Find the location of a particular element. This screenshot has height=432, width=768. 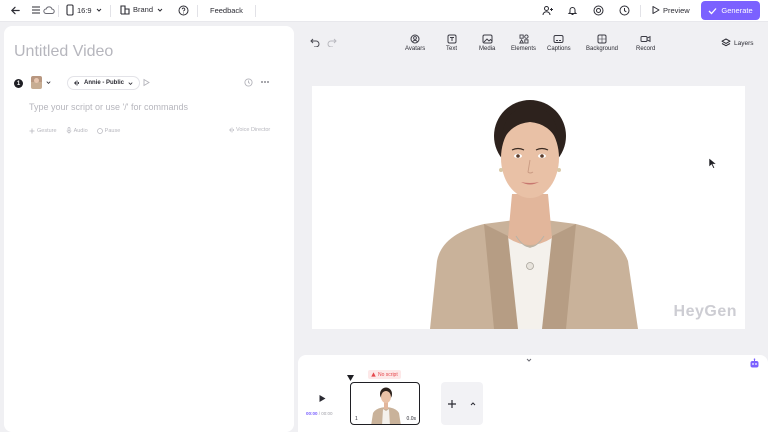

avatar-selector is located at coordinates (41, 82).